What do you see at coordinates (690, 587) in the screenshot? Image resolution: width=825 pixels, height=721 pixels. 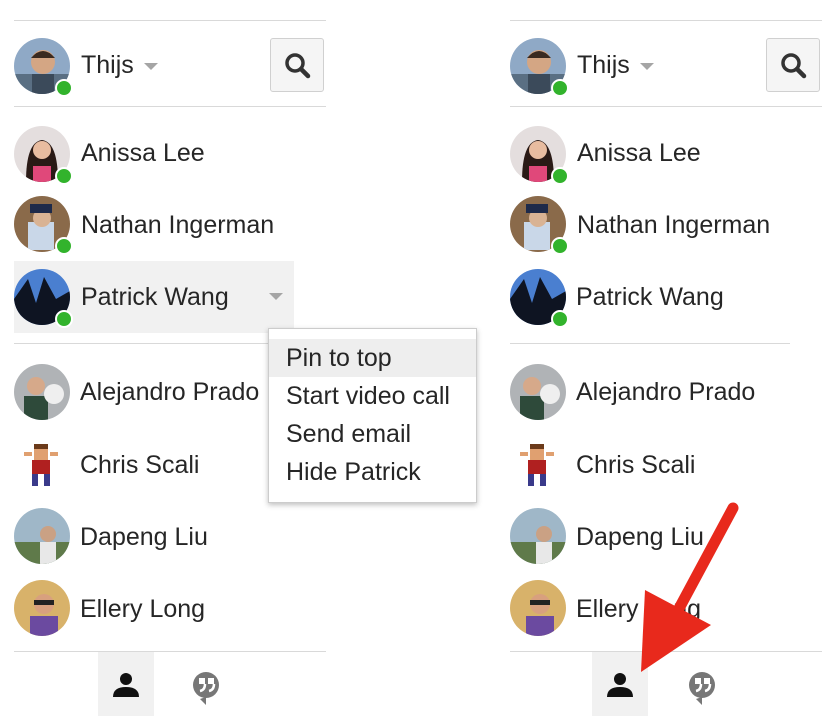 I see `red-arrow-icon` at bounding box center [690, 587].